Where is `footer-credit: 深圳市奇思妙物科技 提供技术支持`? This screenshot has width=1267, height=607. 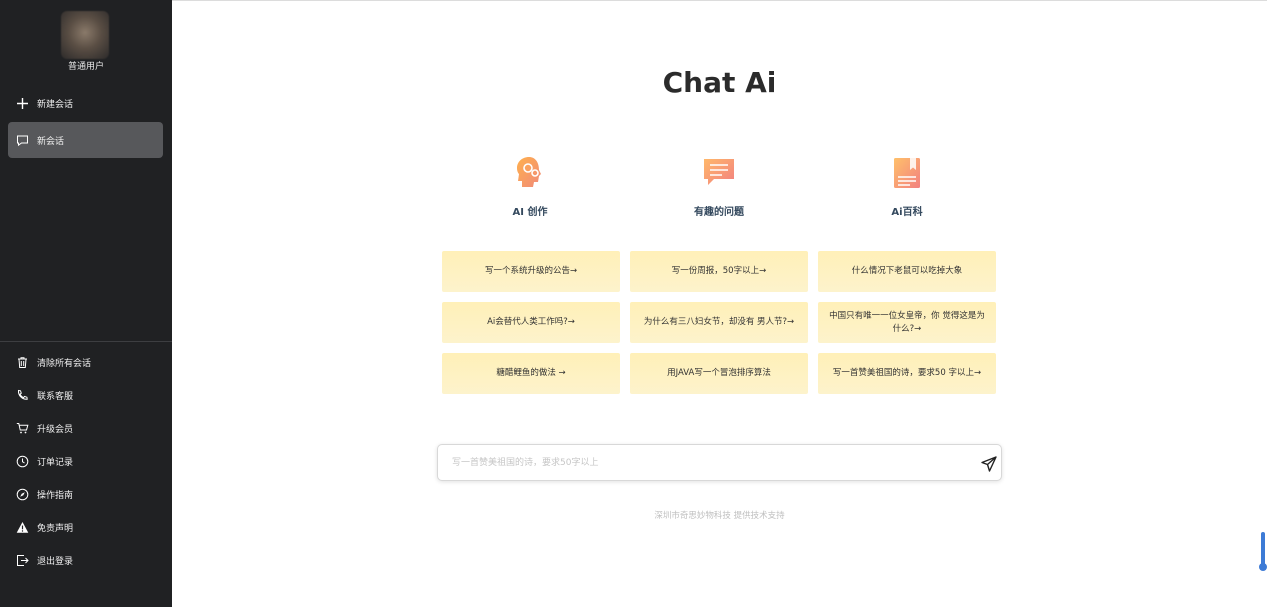 footer-credit: 深圳市奇思妙物科技 提供技术支持 is located at coordinates (719, 516).